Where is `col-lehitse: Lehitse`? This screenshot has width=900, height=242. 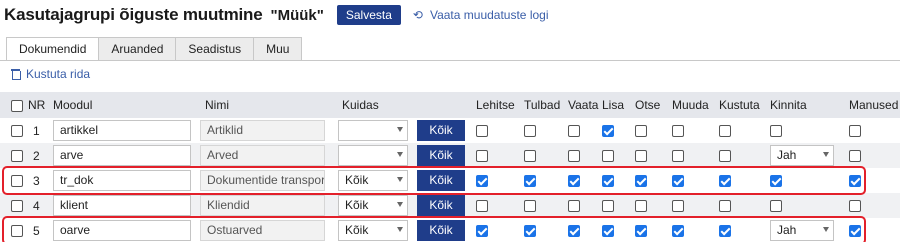
col-lehitse: Lehitse is located at coordinates (500, 105).